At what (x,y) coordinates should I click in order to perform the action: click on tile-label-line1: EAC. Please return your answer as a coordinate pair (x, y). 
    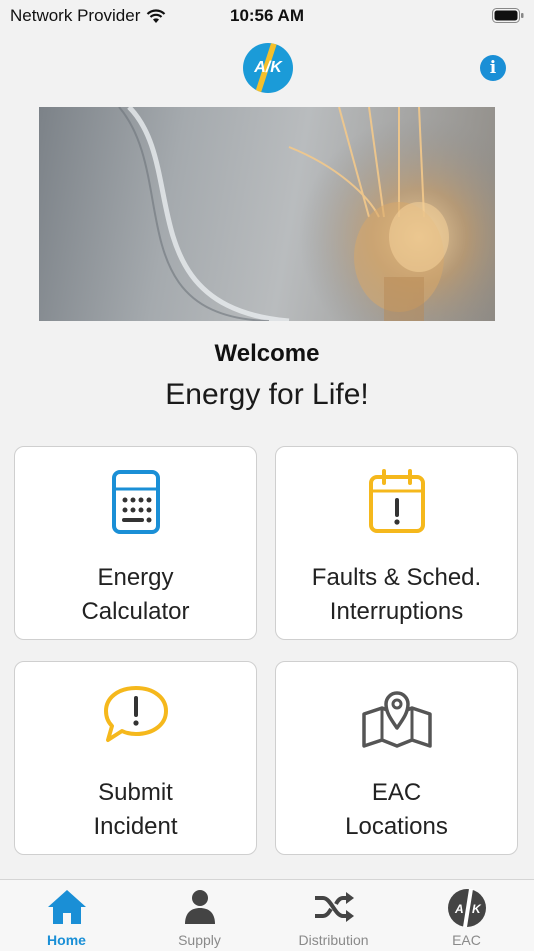
    Looking at the image, I should click on (396, 792).